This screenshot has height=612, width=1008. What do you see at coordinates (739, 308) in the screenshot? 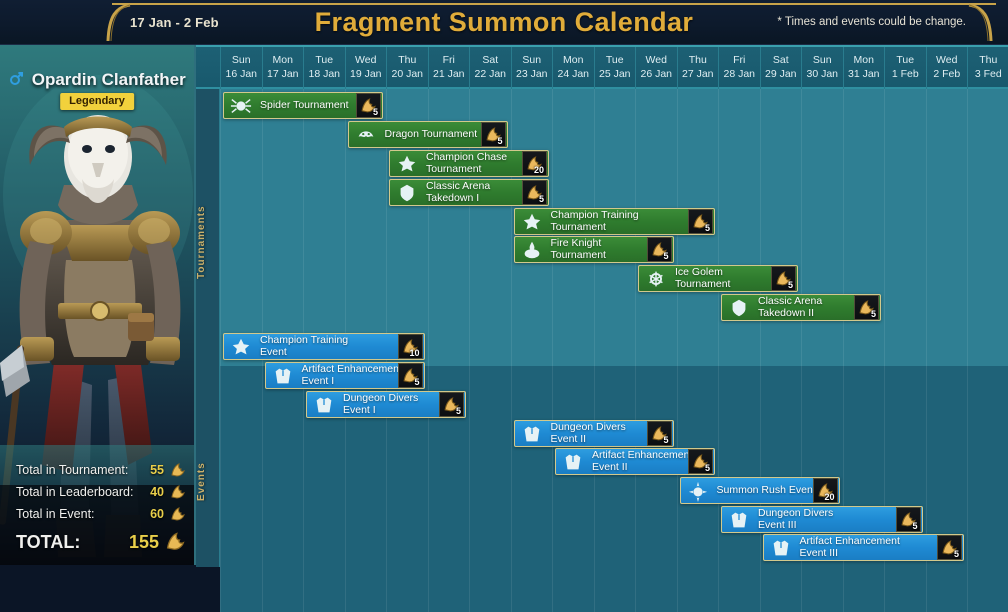
I see `arena-icon` at bounding box center [739, 308].